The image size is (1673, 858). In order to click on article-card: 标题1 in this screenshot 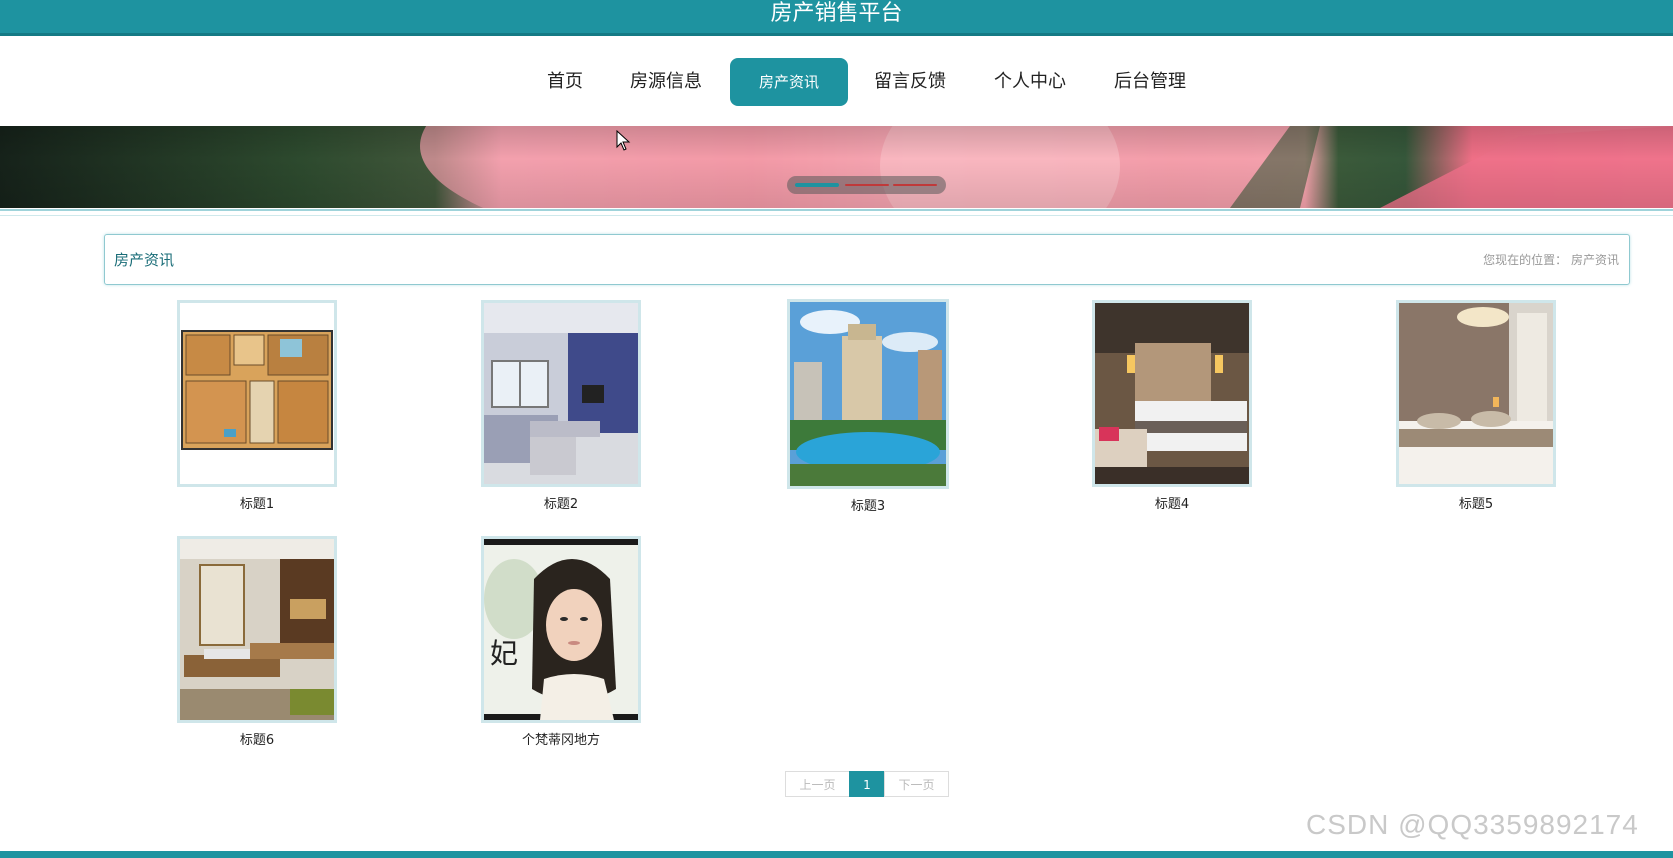, I will do `click(257, 406)`.